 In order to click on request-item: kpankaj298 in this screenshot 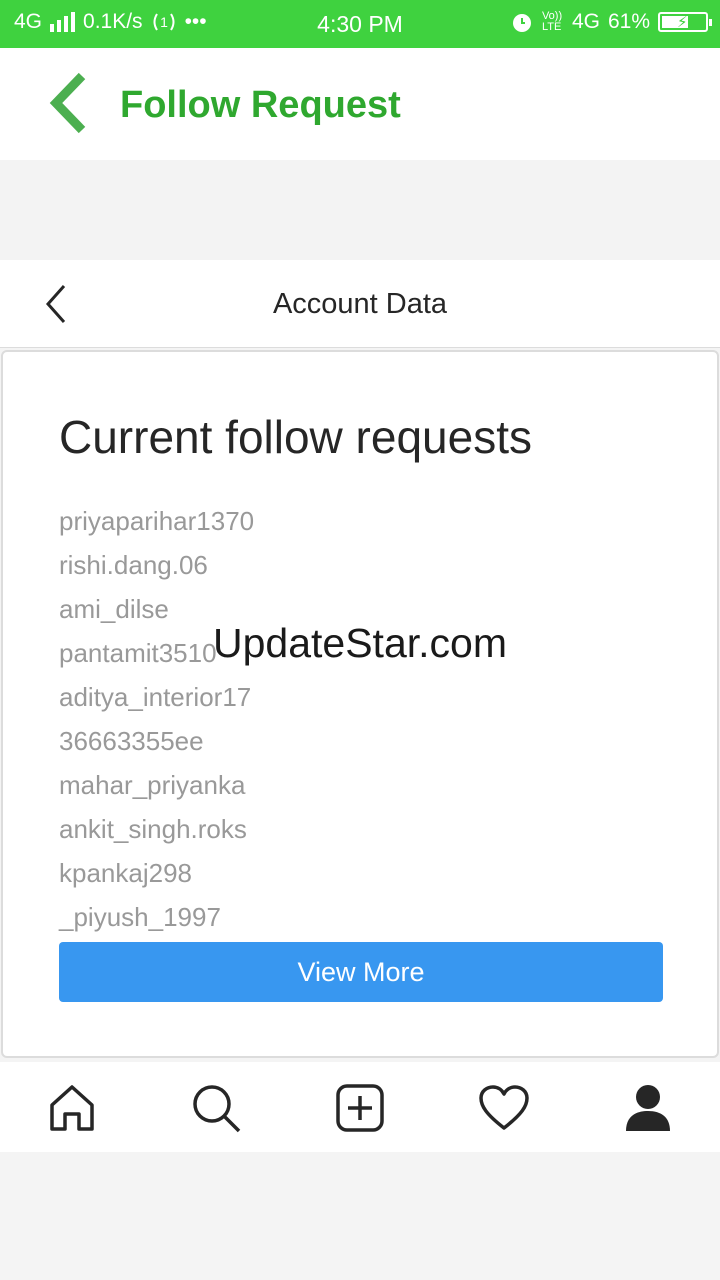, I will do `click(125, 873)`.